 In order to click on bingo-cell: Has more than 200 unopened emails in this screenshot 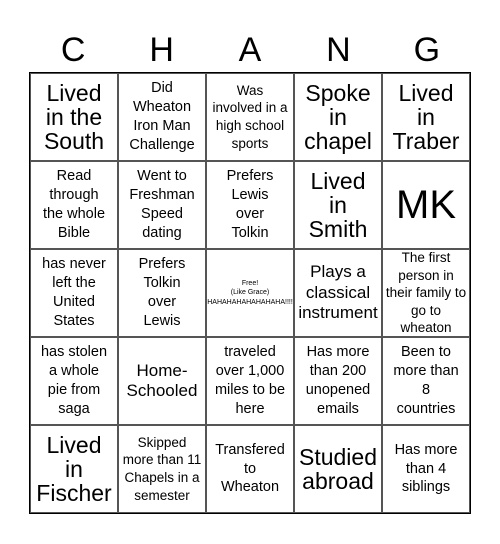, I will do `click(338, 381)`.